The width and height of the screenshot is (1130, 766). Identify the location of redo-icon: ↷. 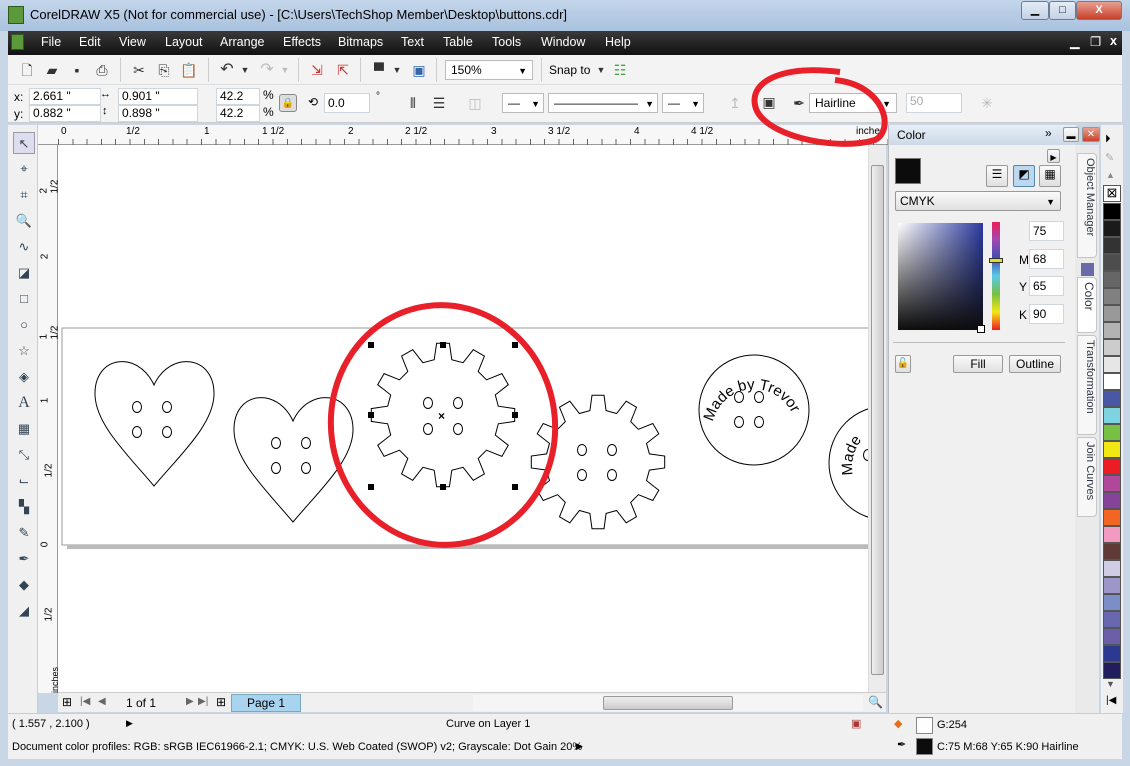
(267, 70).